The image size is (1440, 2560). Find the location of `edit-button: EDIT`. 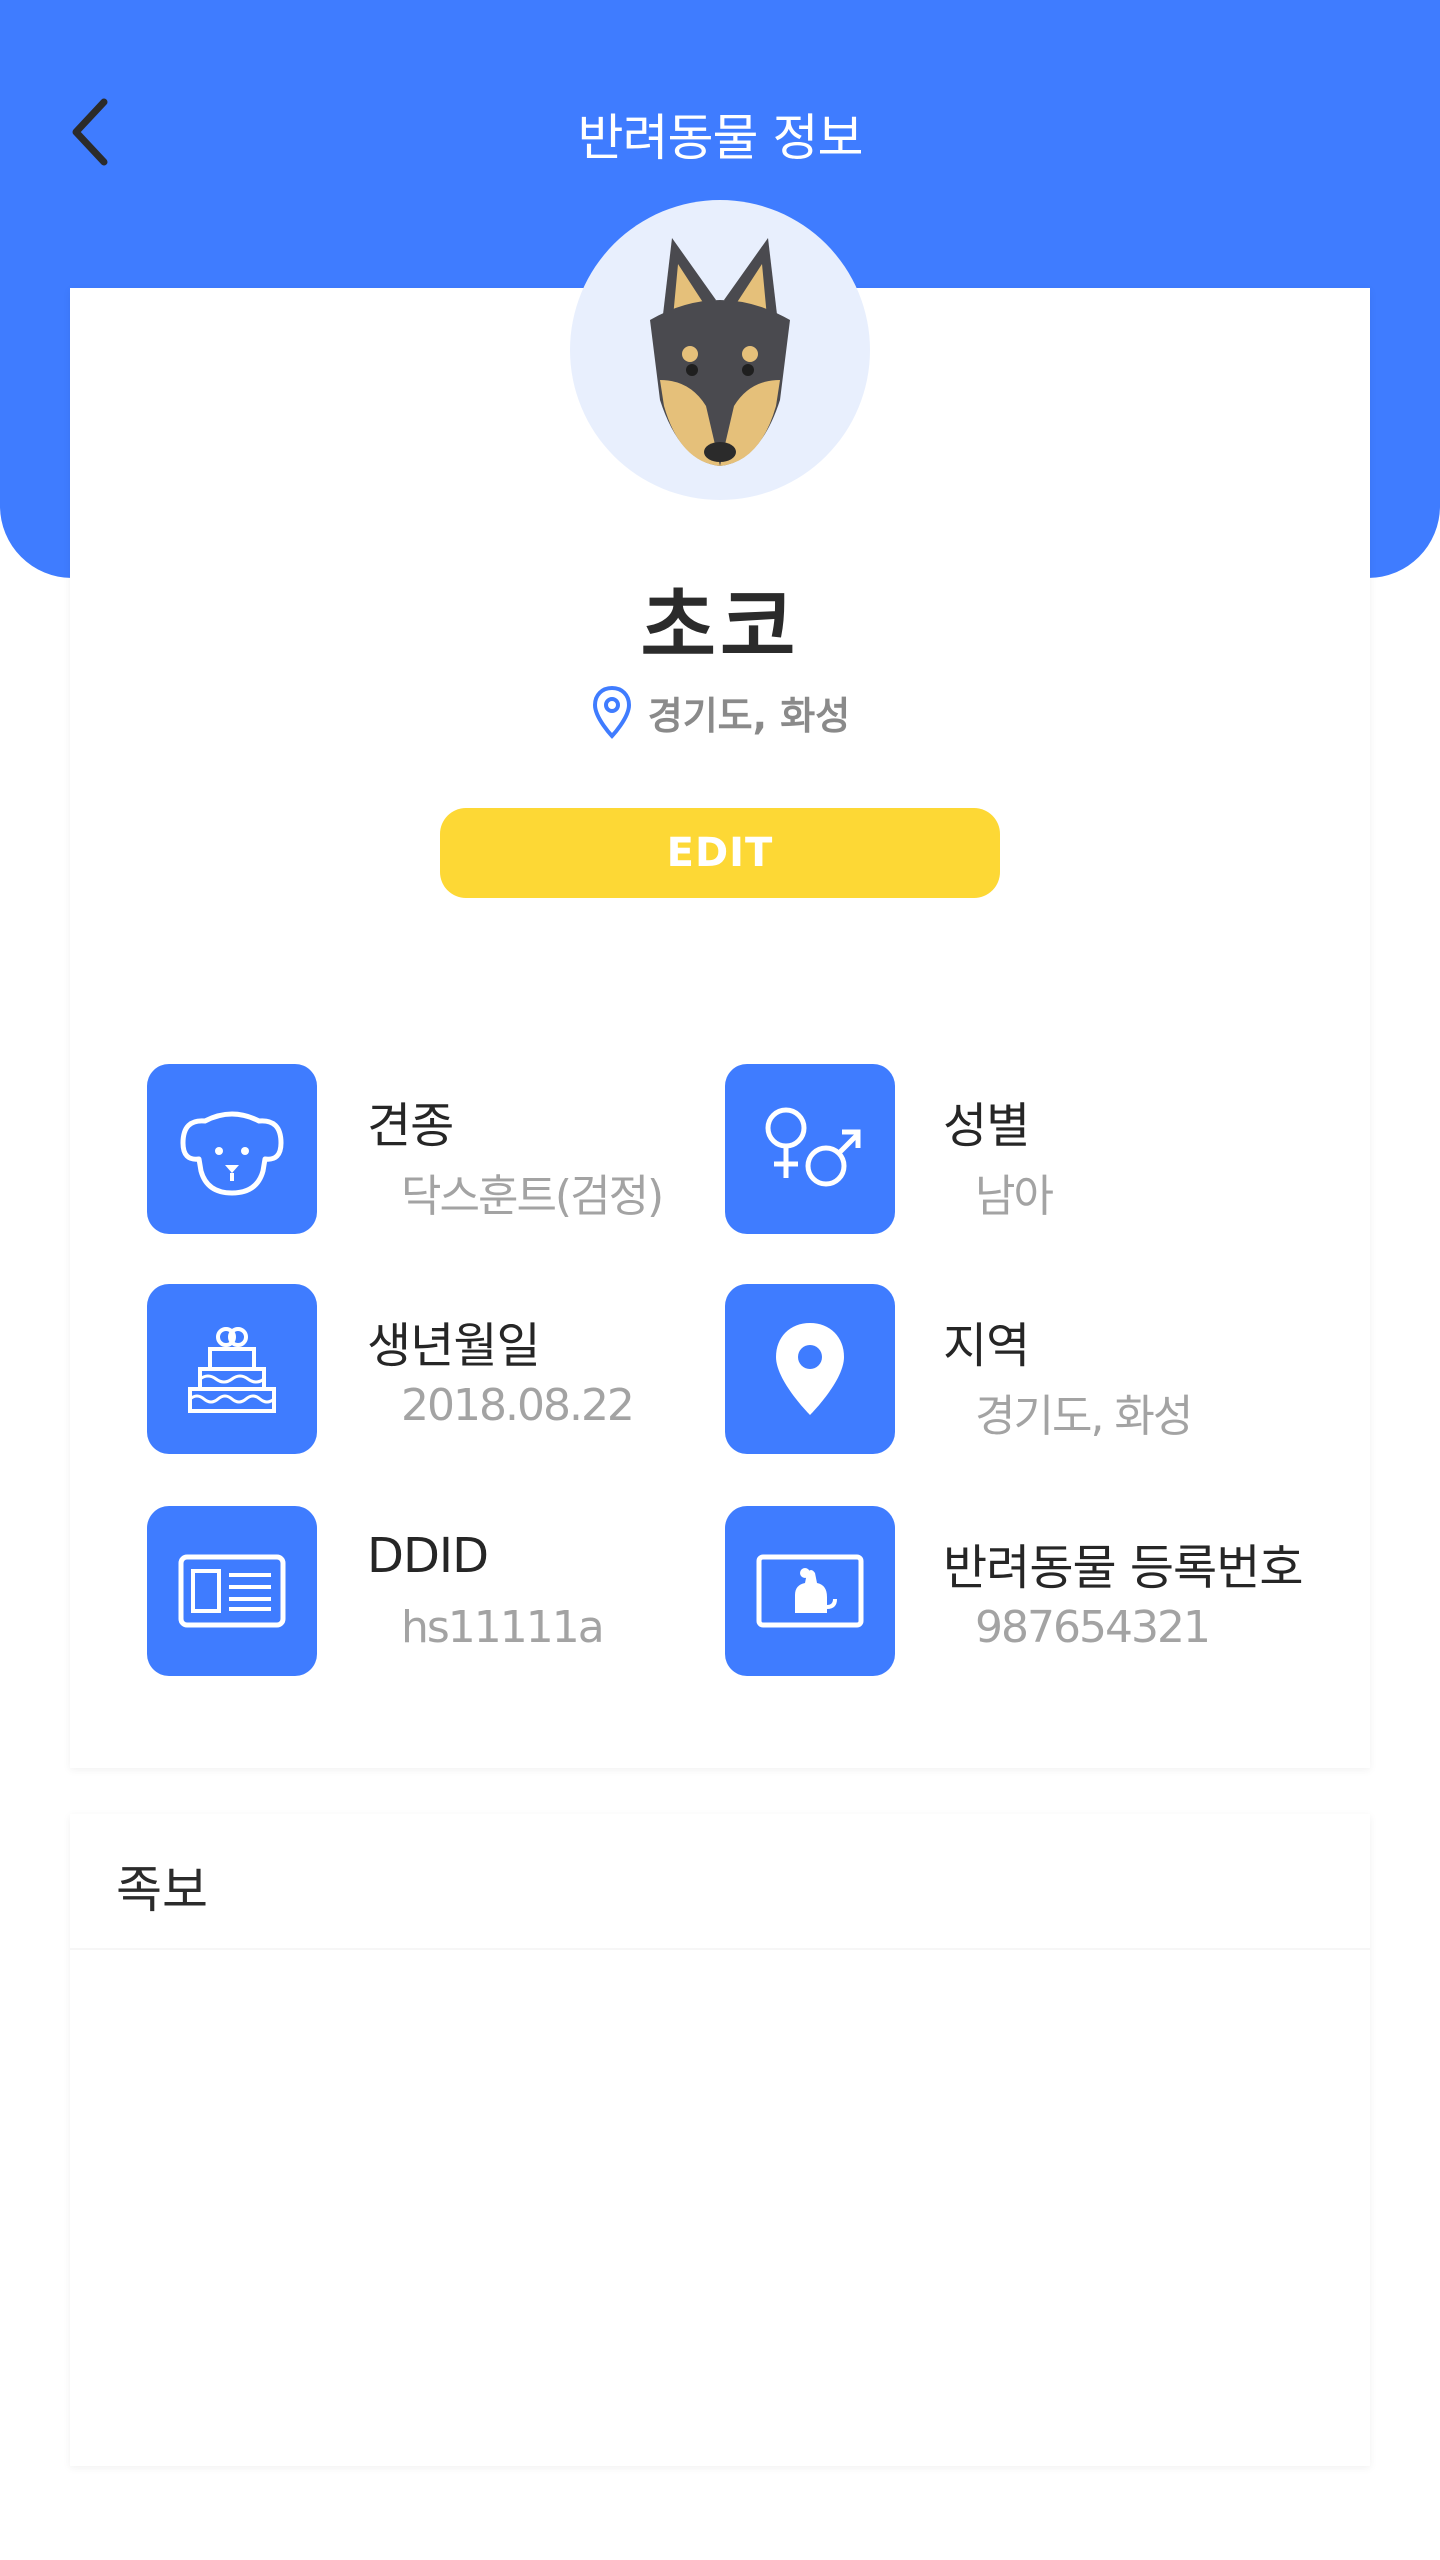

edit-button: EDIT is located at coordinates (720, 853).